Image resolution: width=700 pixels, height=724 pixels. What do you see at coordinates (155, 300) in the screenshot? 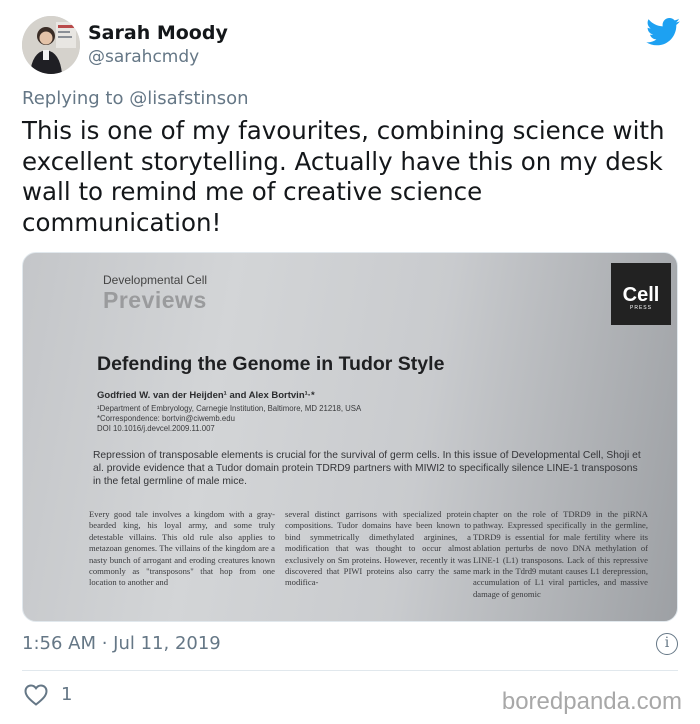
I see `section-heading: Previews` at bounding box center [155, 300].